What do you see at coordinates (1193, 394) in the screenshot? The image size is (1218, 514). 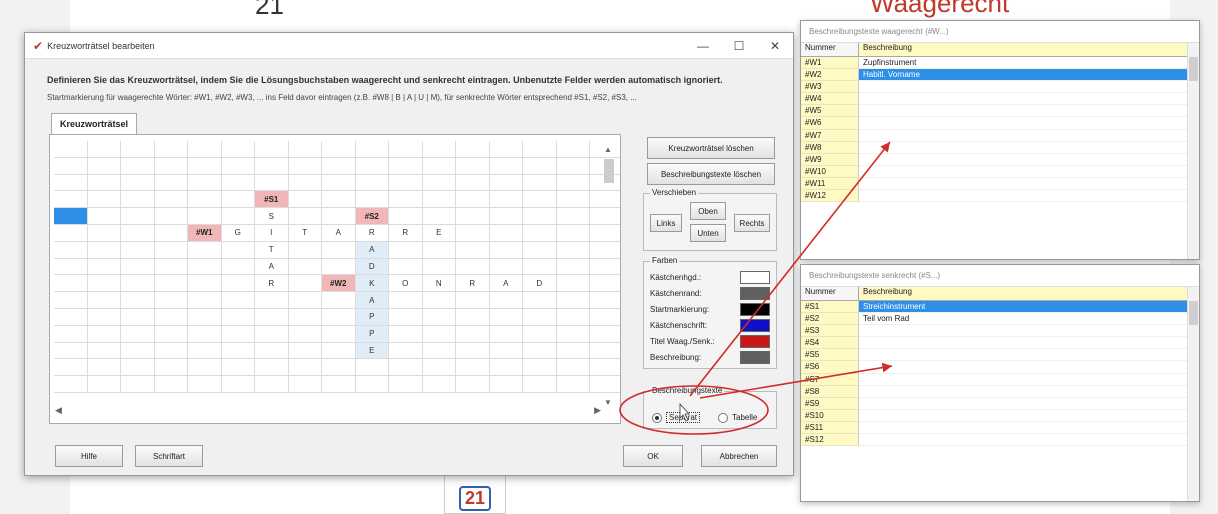 I see `down-scrollbar` at bounding box center [1193, 394].